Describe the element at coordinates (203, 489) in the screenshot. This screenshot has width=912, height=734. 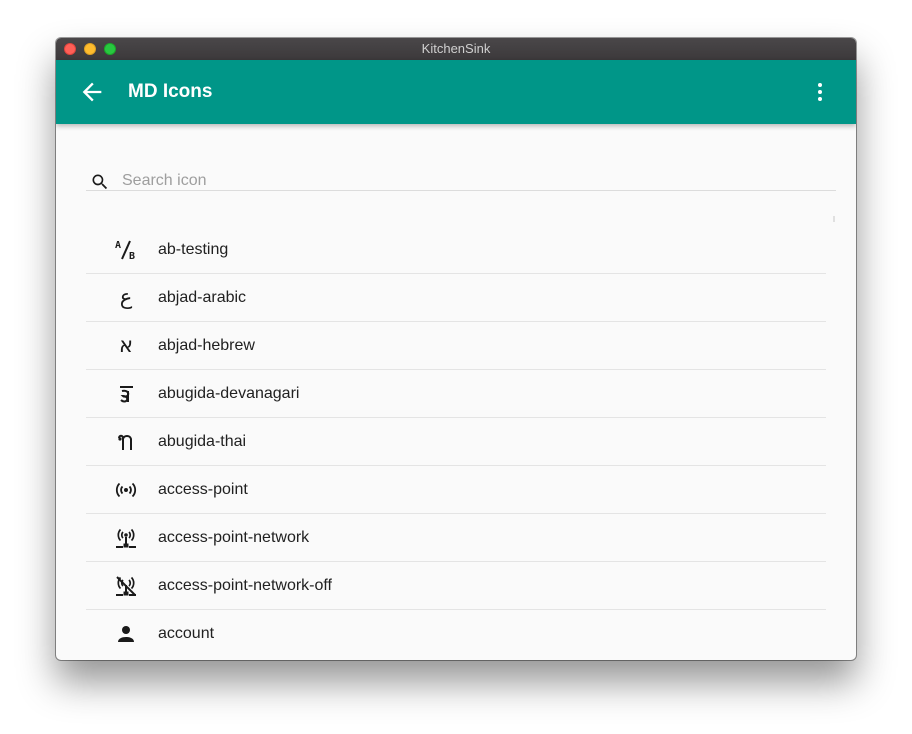
I see `icon-name: access-point` at that location.